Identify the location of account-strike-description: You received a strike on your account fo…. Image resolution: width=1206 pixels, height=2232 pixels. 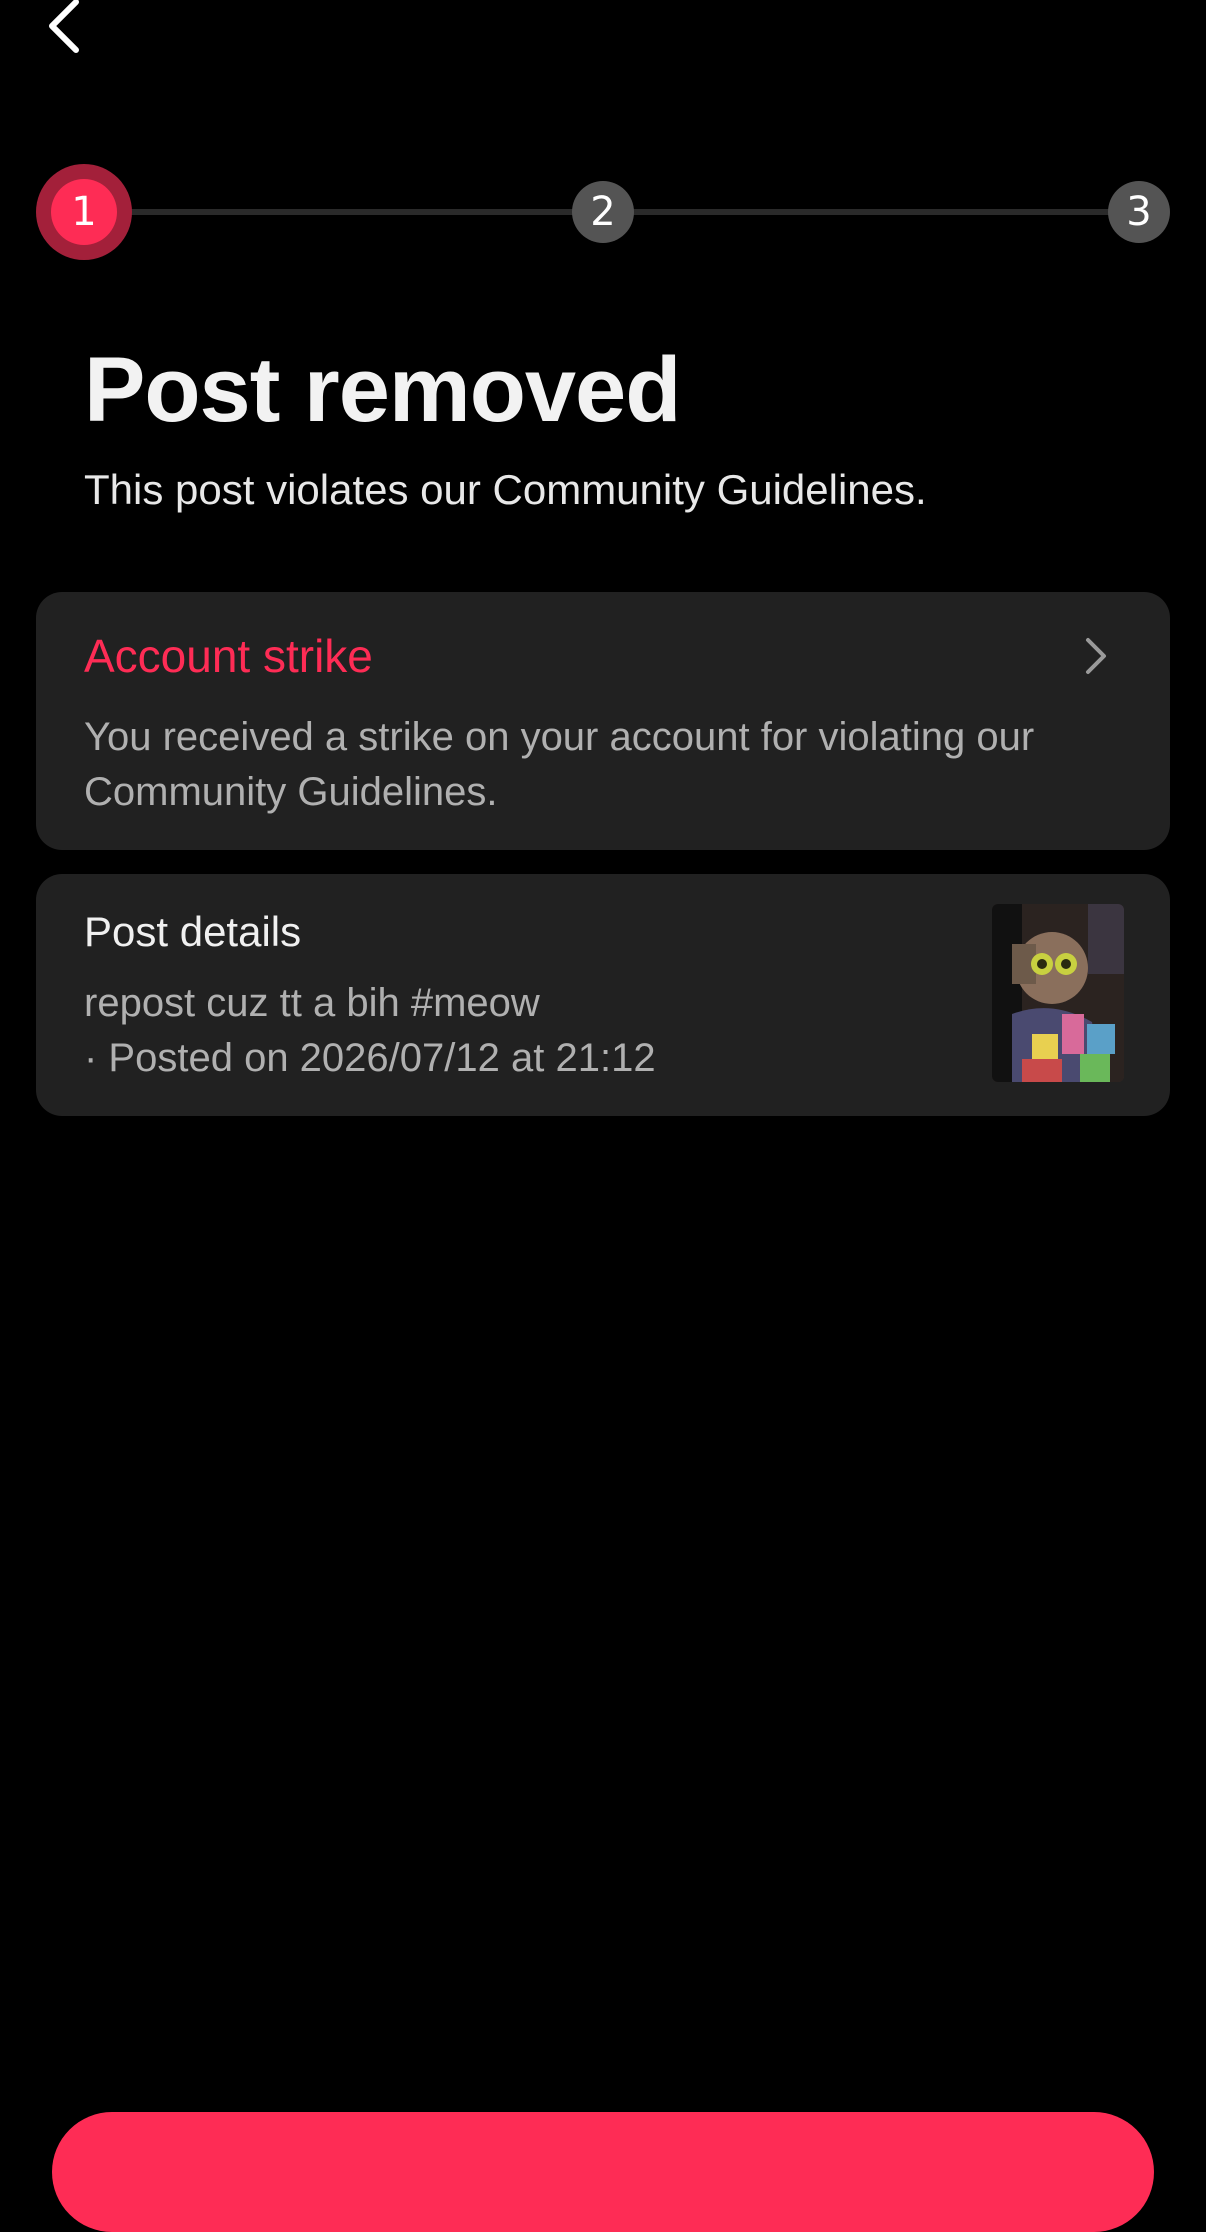
(559, 764).